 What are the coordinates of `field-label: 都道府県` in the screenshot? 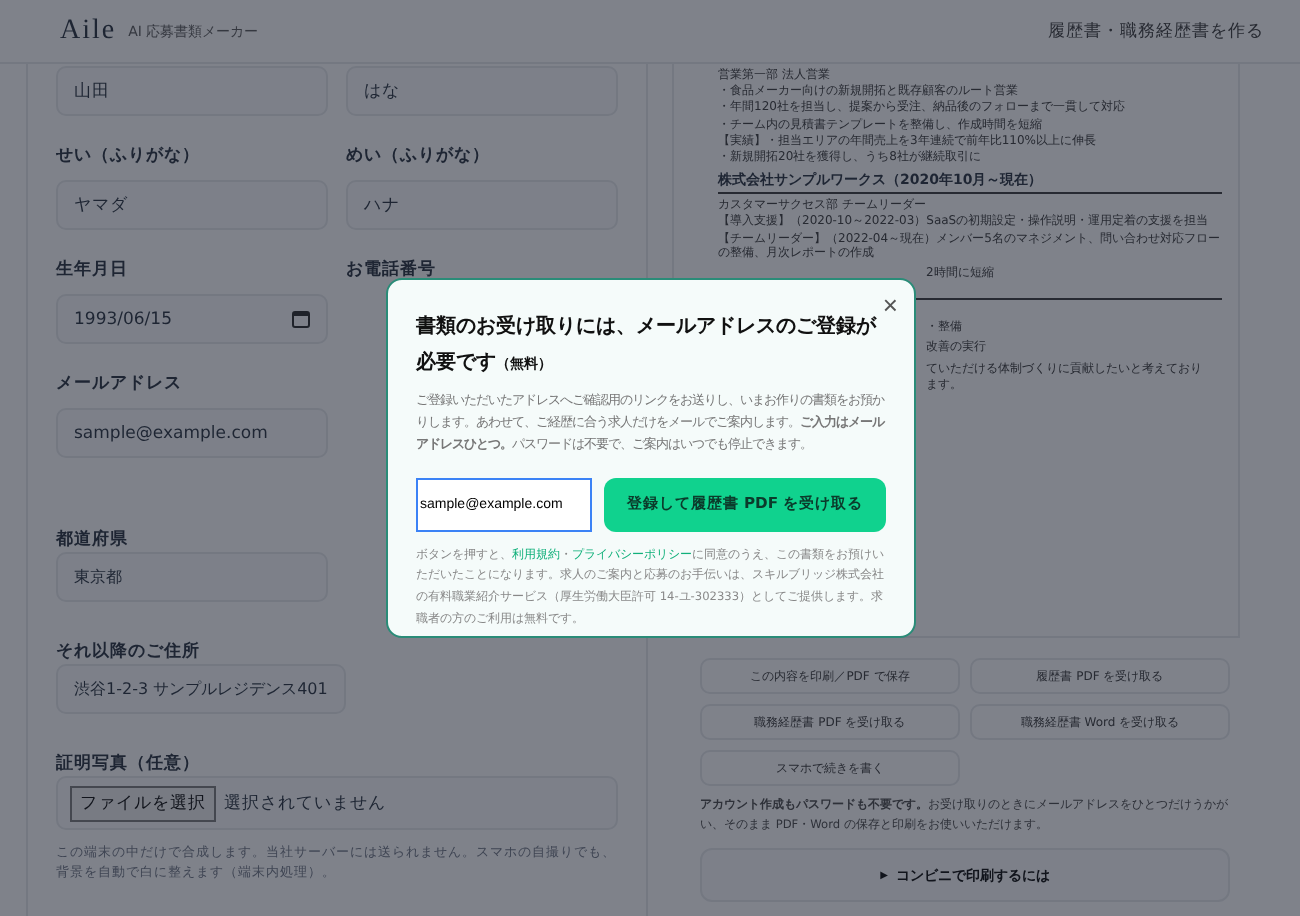 It's located at (92, 540).